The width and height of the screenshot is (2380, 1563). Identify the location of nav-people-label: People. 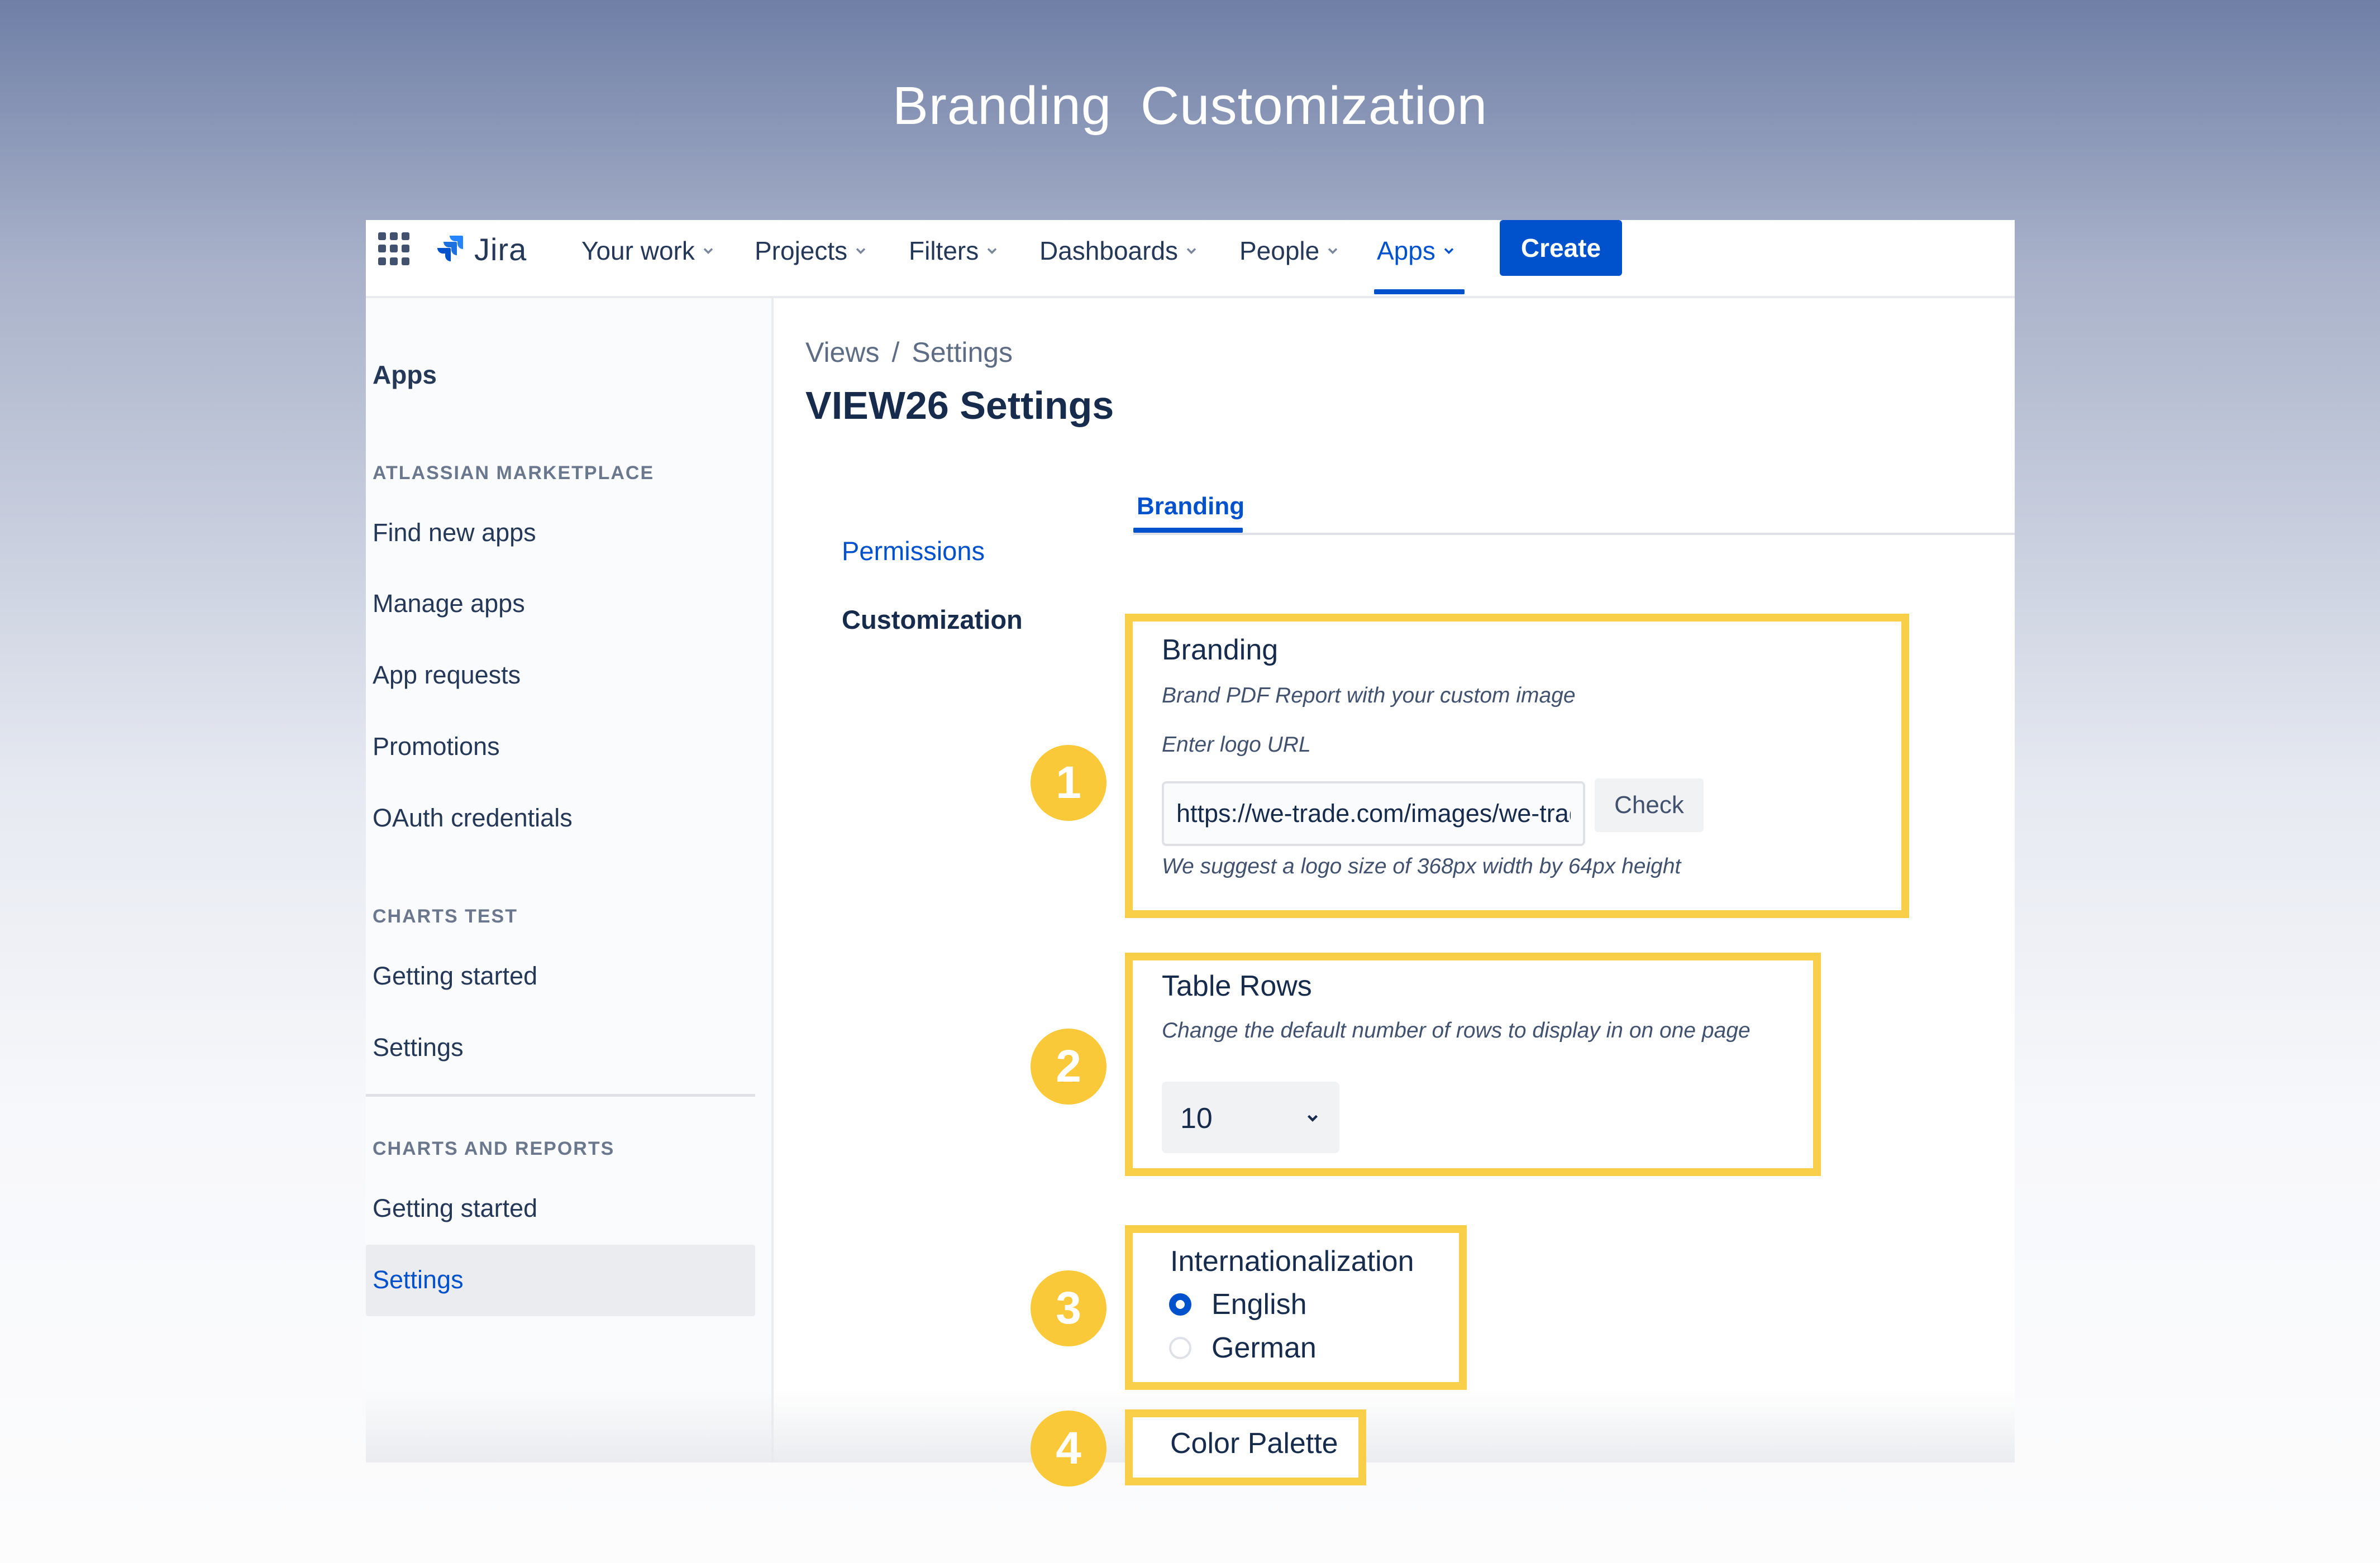
(1279, 250).